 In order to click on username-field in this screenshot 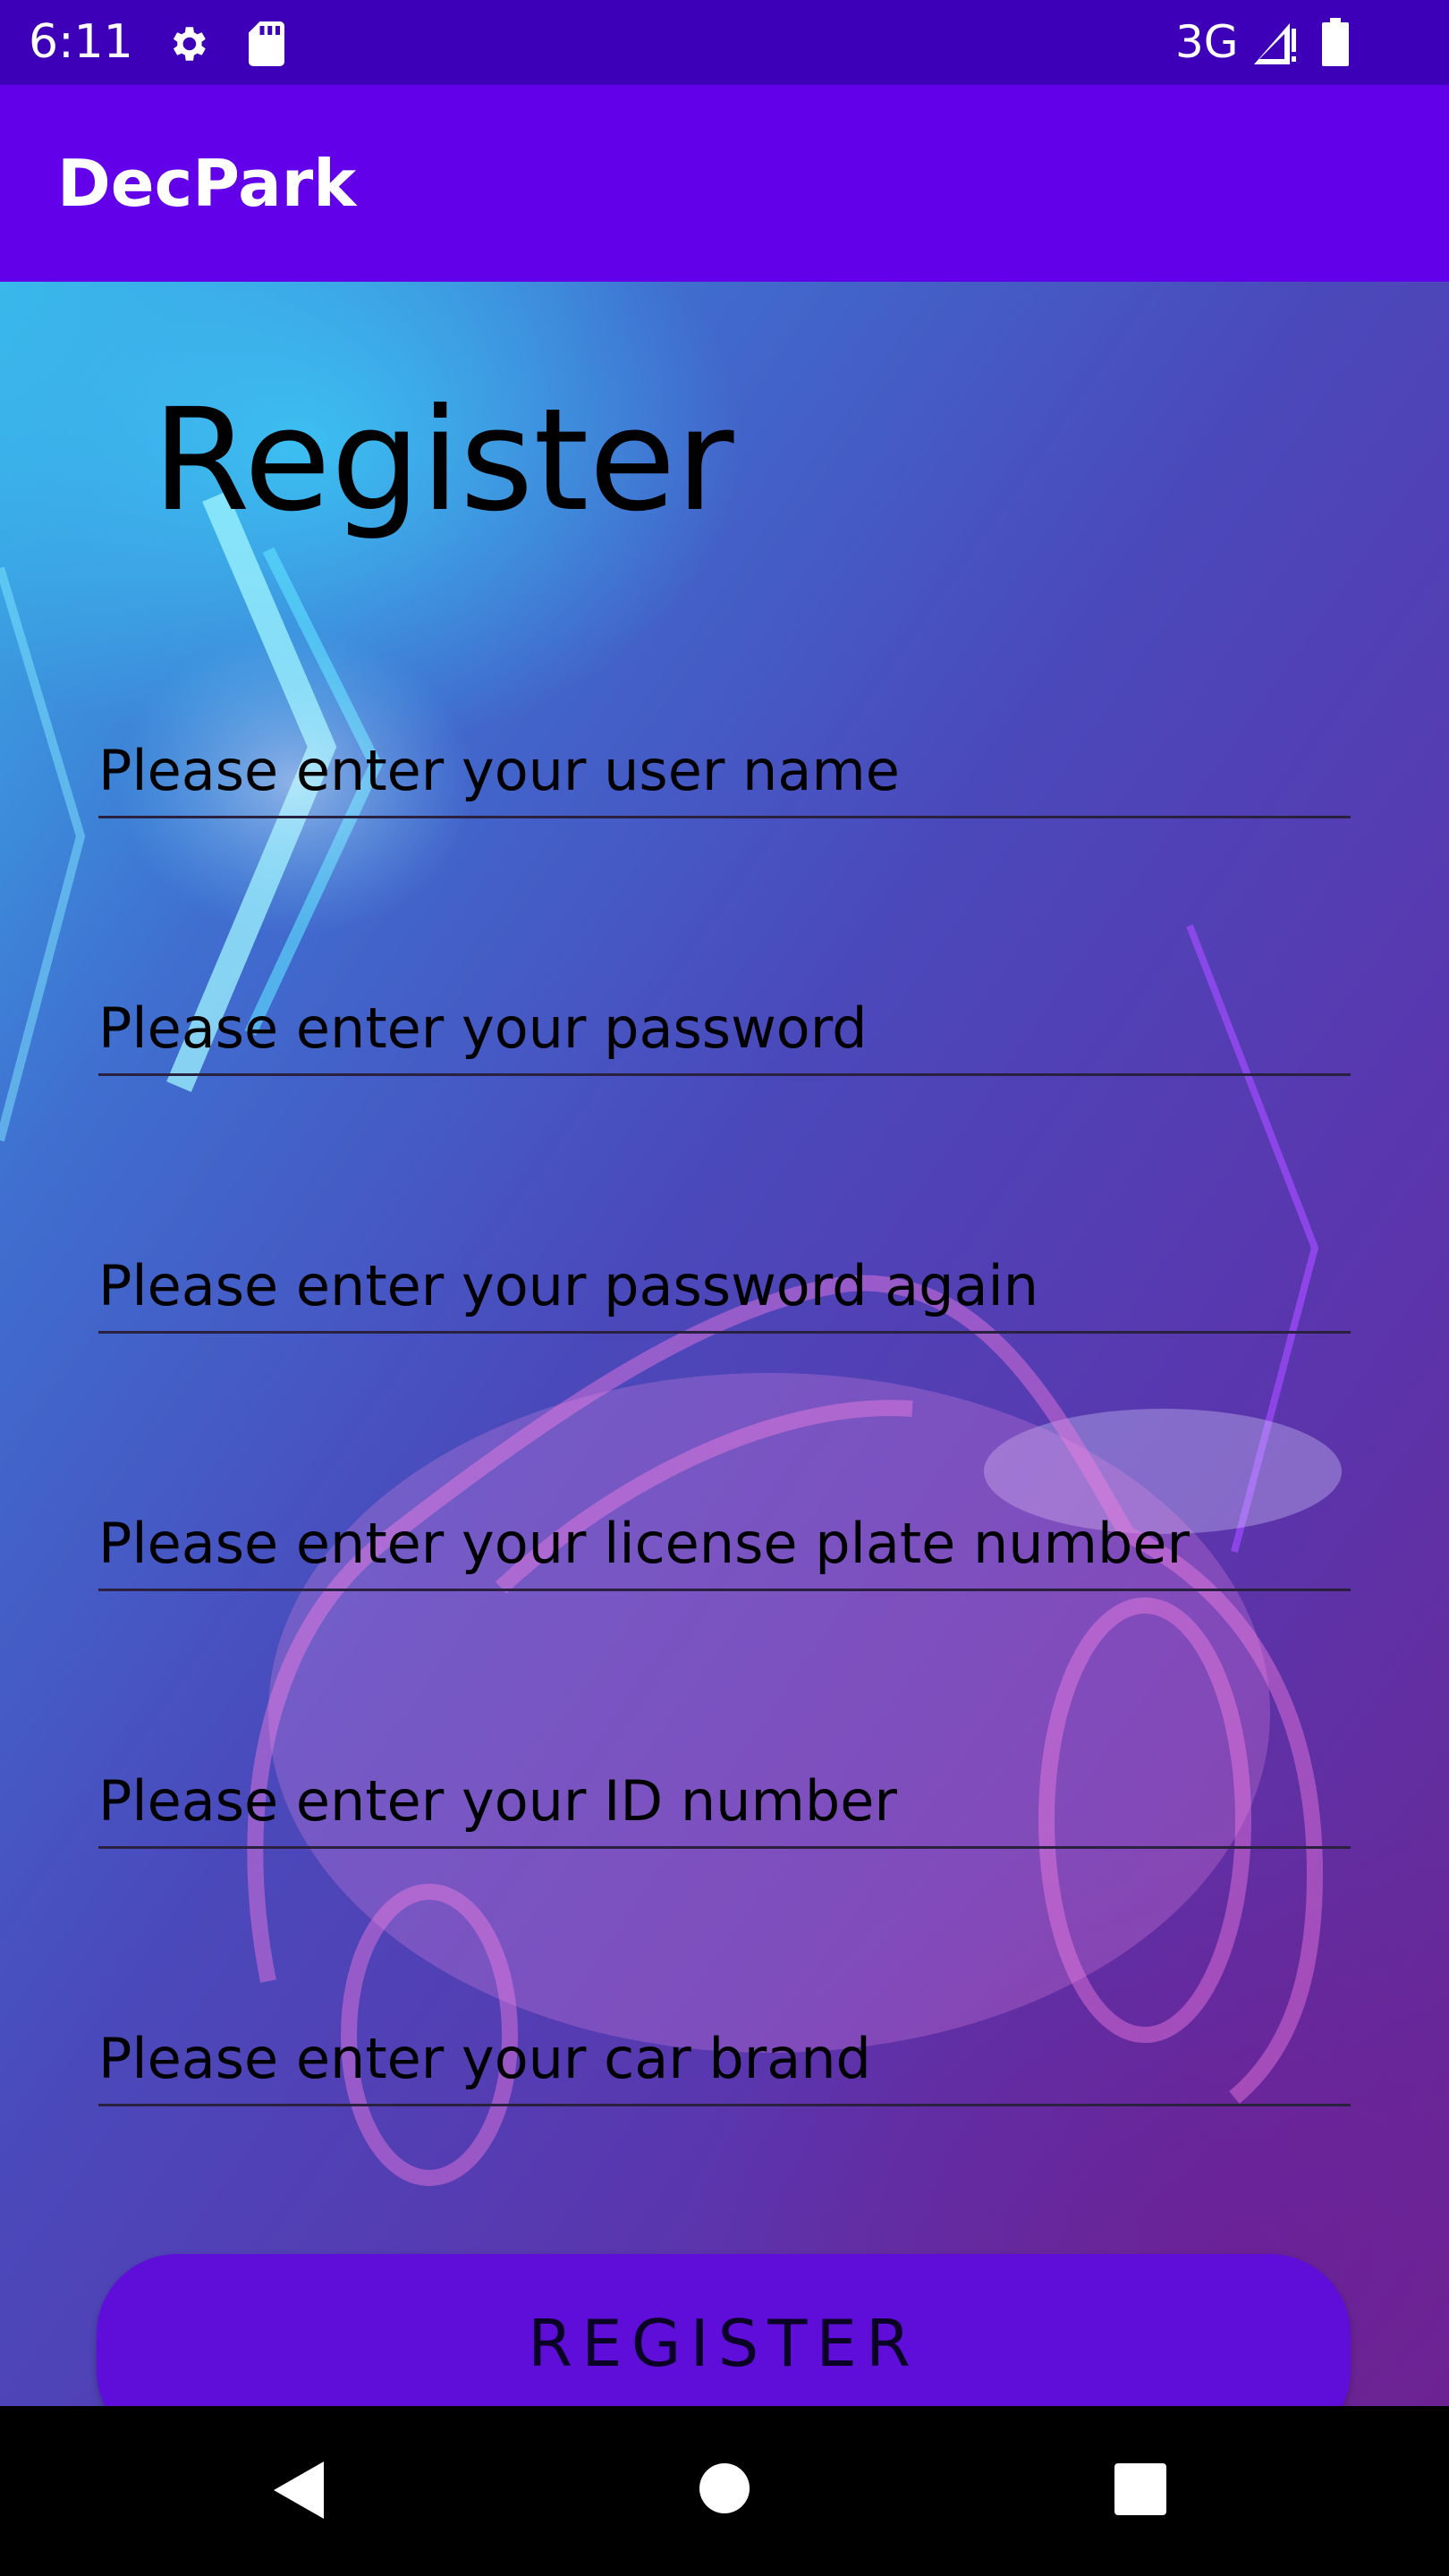, I will do `click(724, 769)`.